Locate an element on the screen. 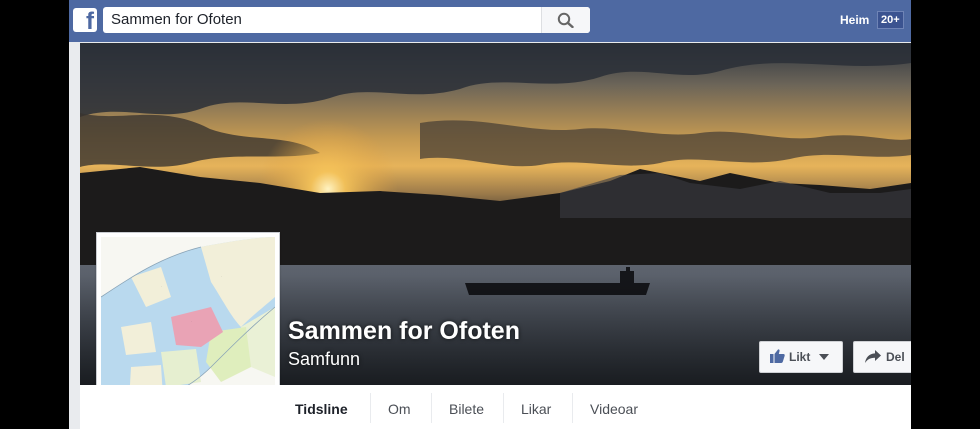 This screenshot has width=980, height=429. search-input-value: Sammen for Ofoten is located at coordinates (176, 19).